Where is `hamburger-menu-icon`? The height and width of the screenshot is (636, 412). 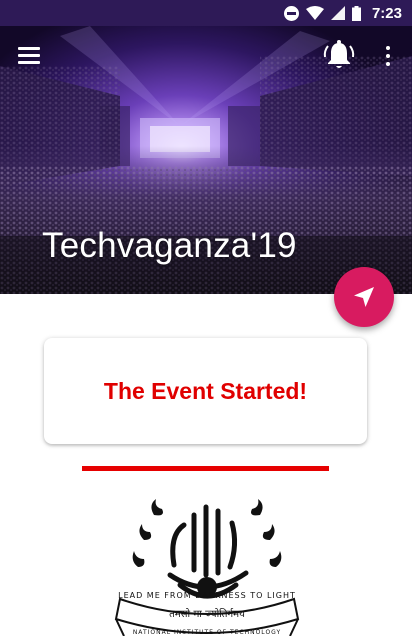 hamburger-menu-icon is located at coordinates (29, 55).